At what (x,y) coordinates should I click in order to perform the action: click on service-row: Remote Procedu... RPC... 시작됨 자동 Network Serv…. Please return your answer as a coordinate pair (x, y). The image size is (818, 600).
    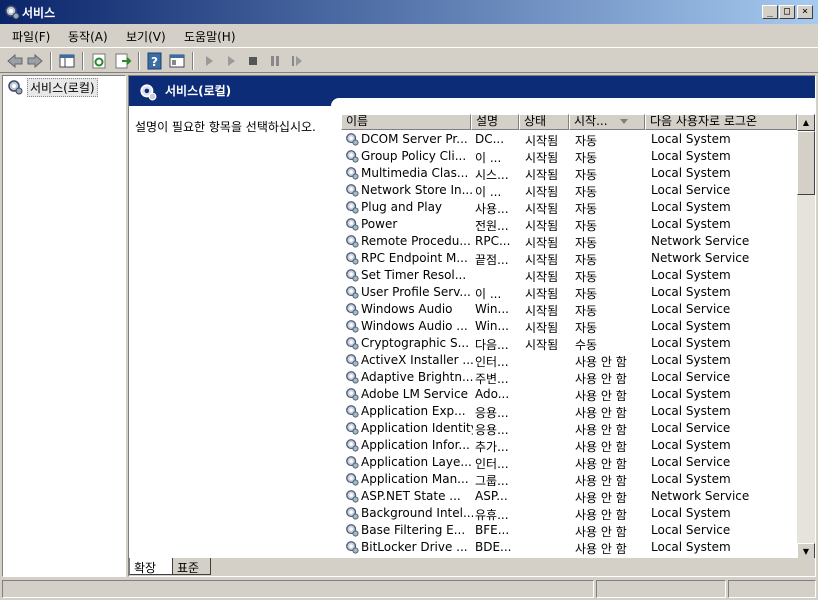
    Looking at the image, I should click on (569, 241).